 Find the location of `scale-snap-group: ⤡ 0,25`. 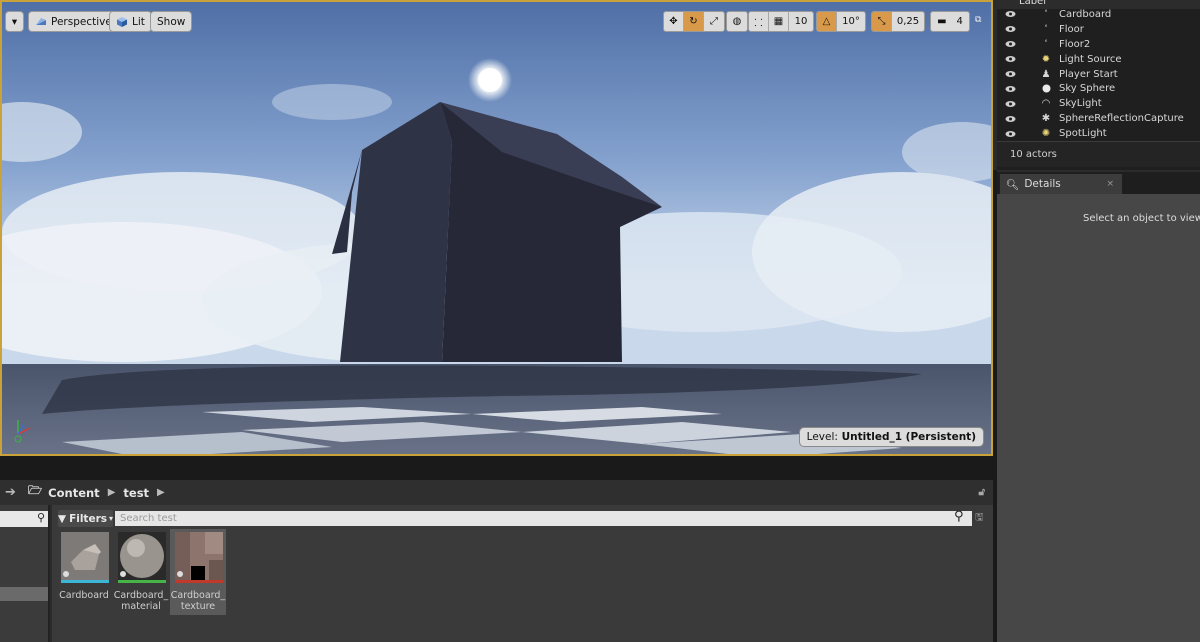

scale-snap-group: ⤡ 0,25 is located at coordinates (898, 21).